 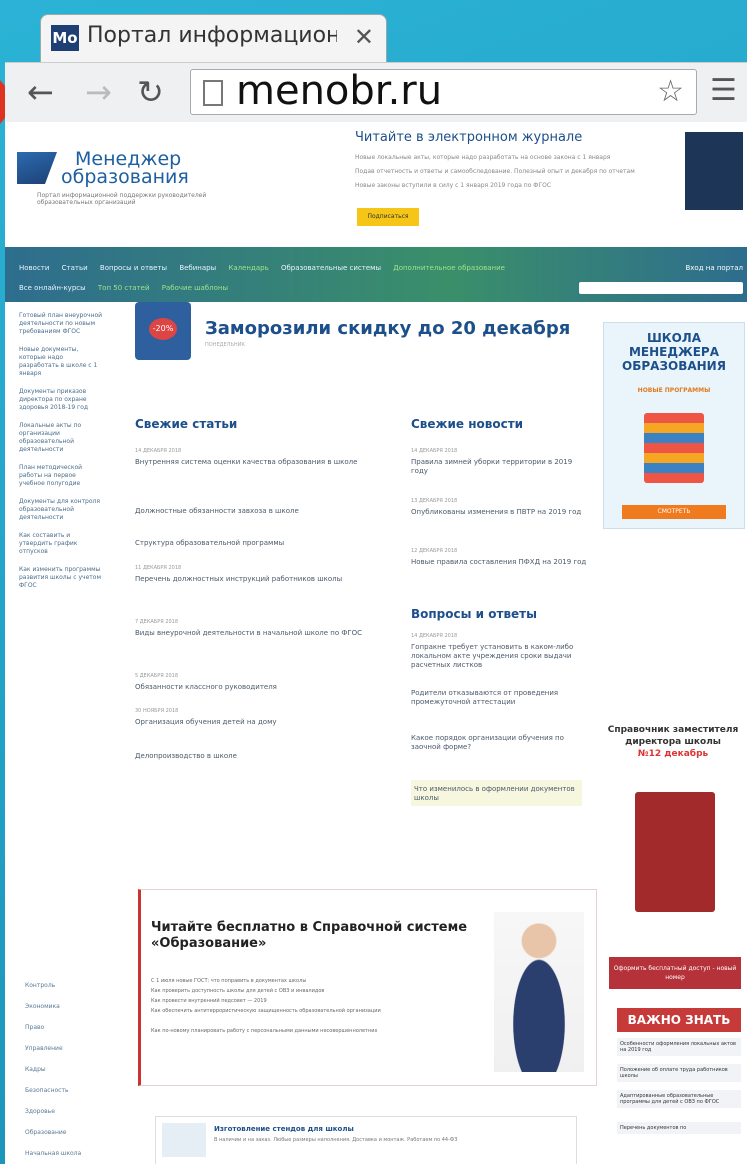 I want to click on reference-book-cover, so click(x=675, y=852).